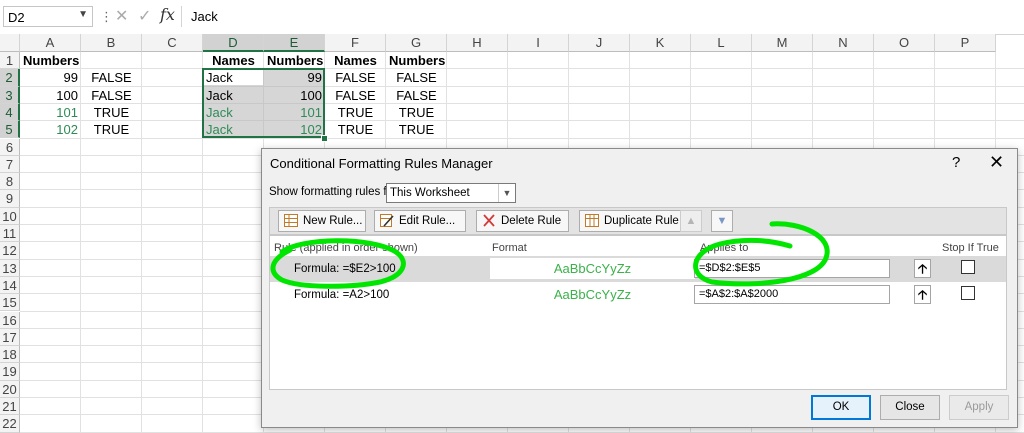 The image size is (1024, 433). Describe the element at coordinates (144, 16) in the screenshot. I see `enter-check-icon: ✓` at that location.